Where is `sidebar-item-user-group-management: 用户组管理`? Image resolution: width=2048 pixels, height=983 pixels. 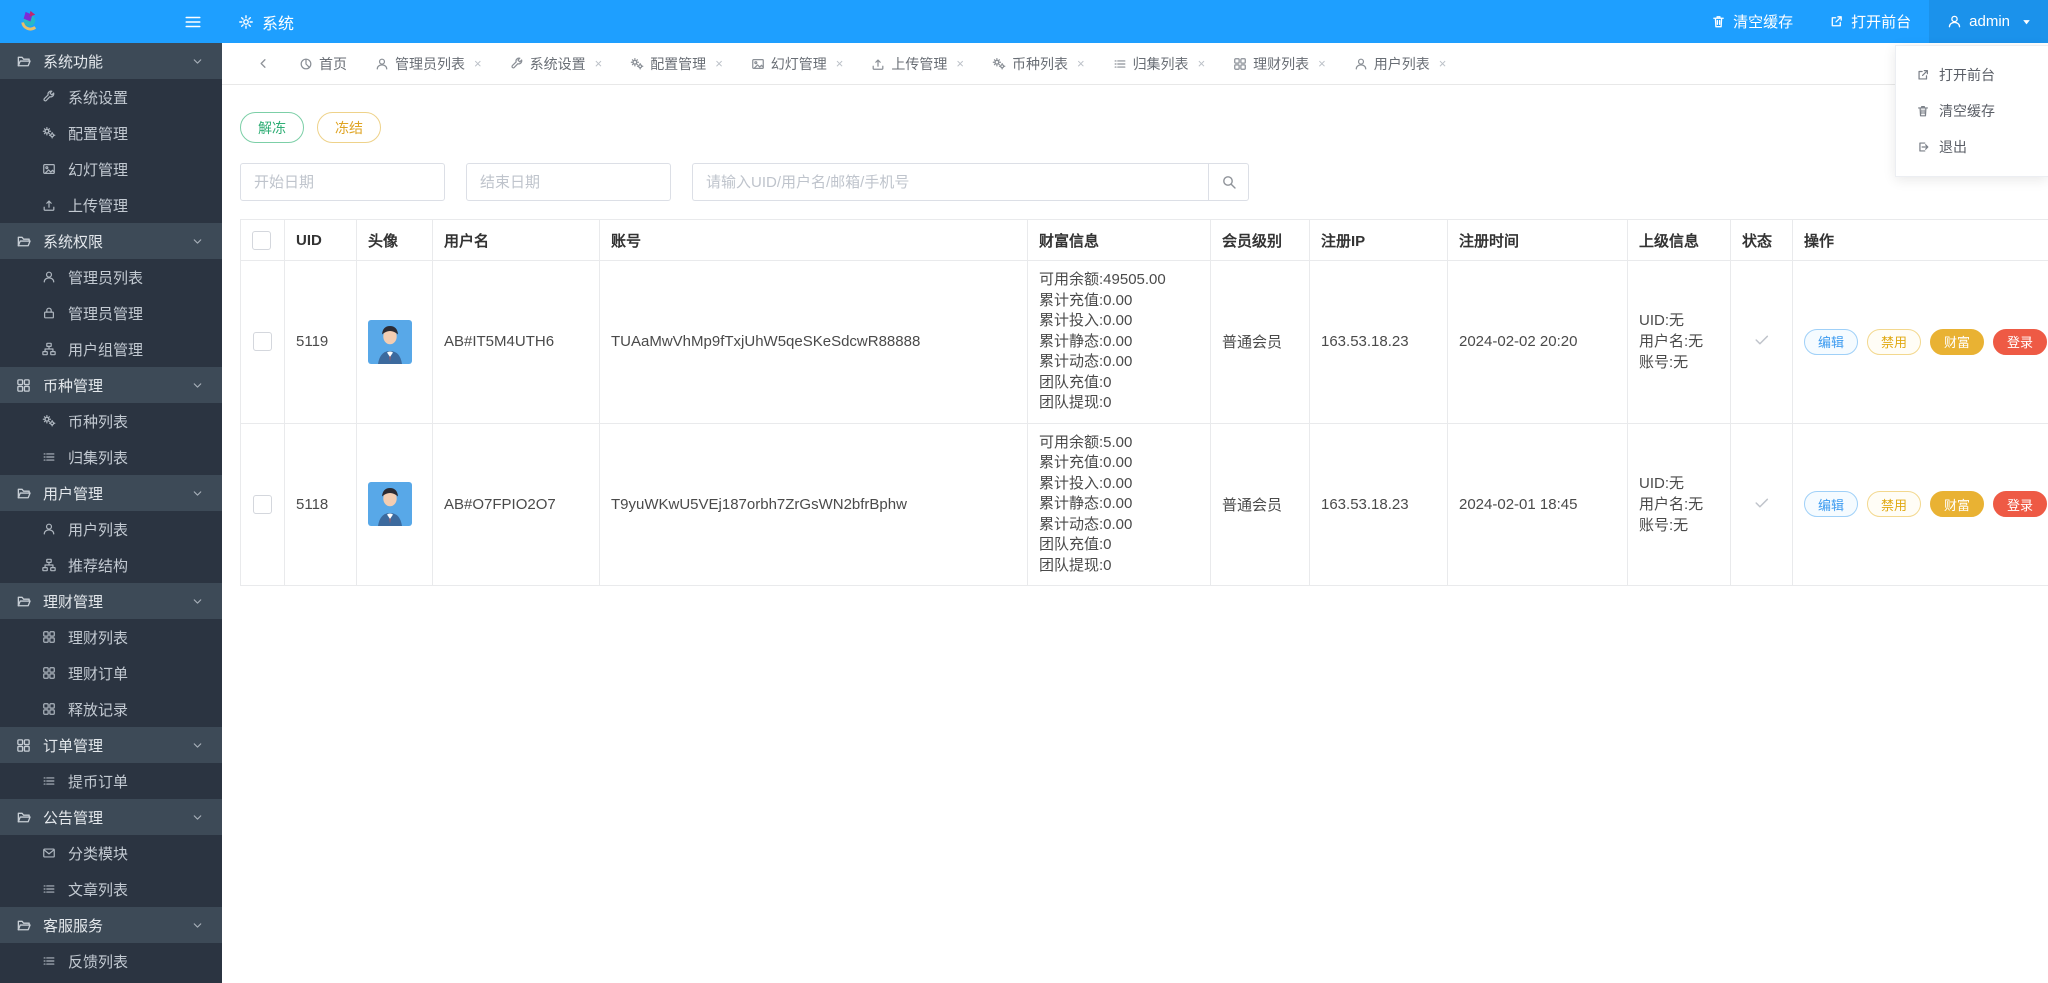
sidebar-item-user-group-management: 用户组管理 is located at coordinates (111, 349).